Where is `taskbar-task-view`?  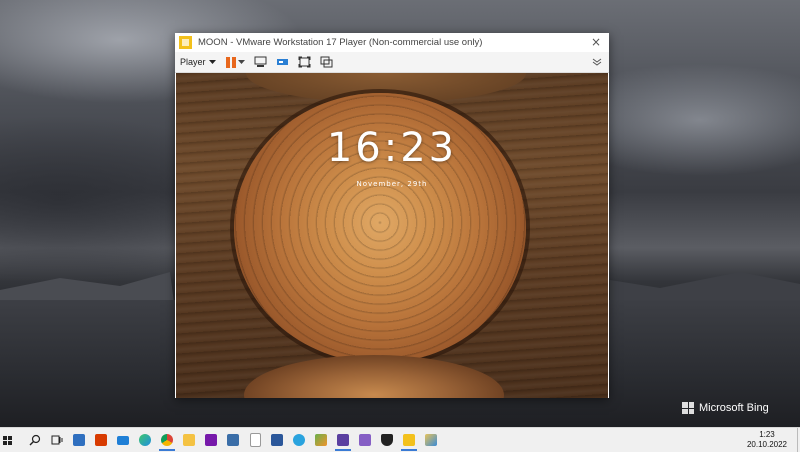
taskbar-task-view is located at coordinates (57, 440).